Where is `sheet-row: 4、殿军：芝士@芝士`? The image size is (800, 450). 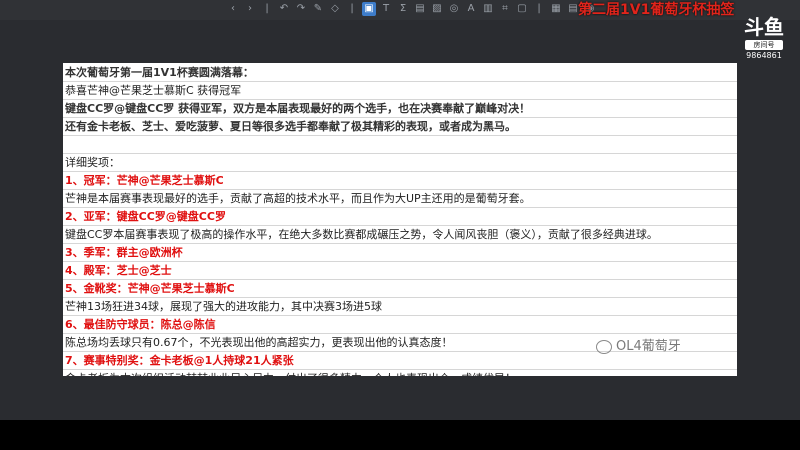 sheet-row: 4、殿军：芝士@芝士 is located at coordinates (400, 271).